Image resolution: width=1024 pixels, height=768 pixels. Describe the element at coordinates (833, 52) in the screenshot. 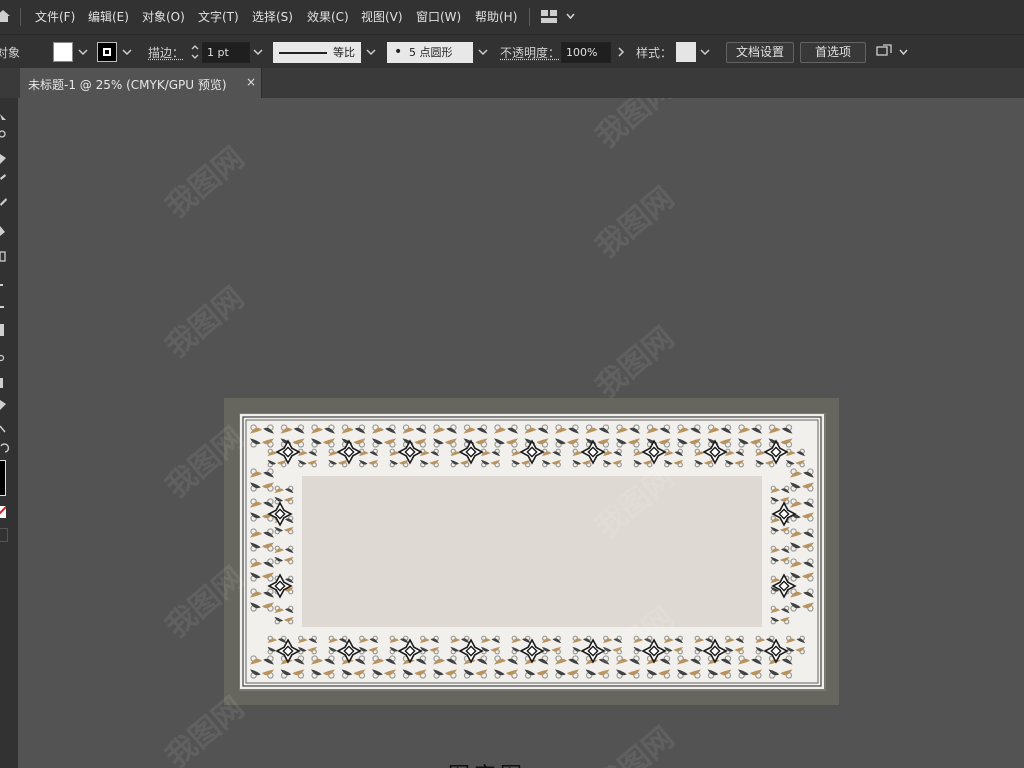

I see `preferences-button: 首选项` at that location.